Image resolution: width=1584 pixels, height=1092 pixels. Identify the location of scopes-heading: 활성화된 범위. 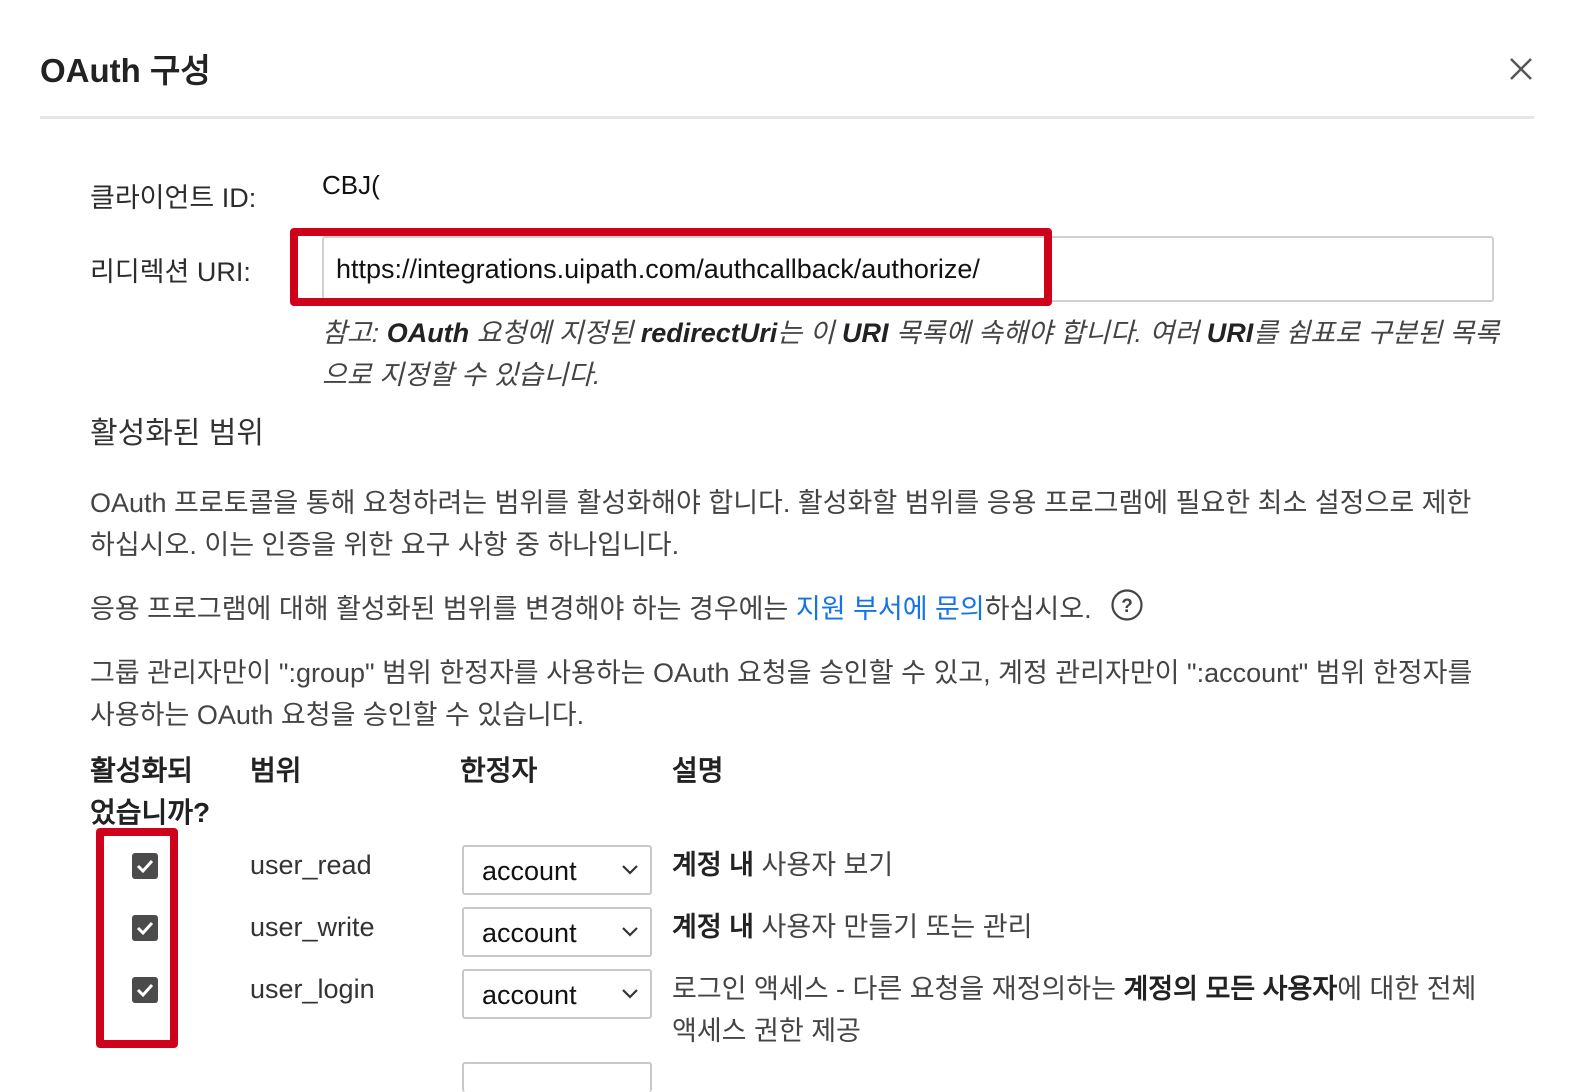
(177, 433).